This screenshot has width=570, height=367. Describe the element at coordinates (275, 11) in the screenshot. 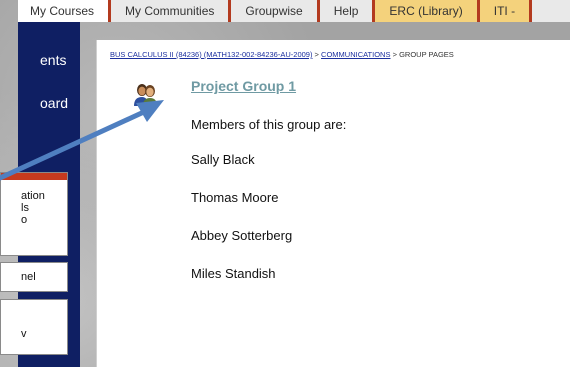

I see `tab-groupwise: Groupwise` at that location.